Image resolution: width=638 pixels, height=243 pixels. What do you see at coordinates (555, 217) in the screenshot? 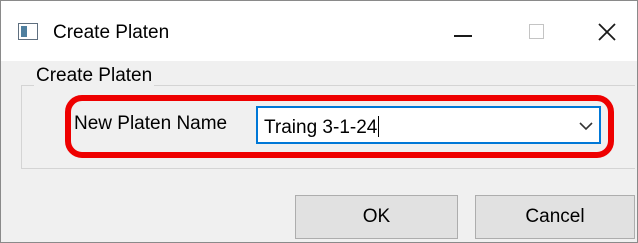
I see `cancel-button: Cancel` at bounding box center [555, 217].